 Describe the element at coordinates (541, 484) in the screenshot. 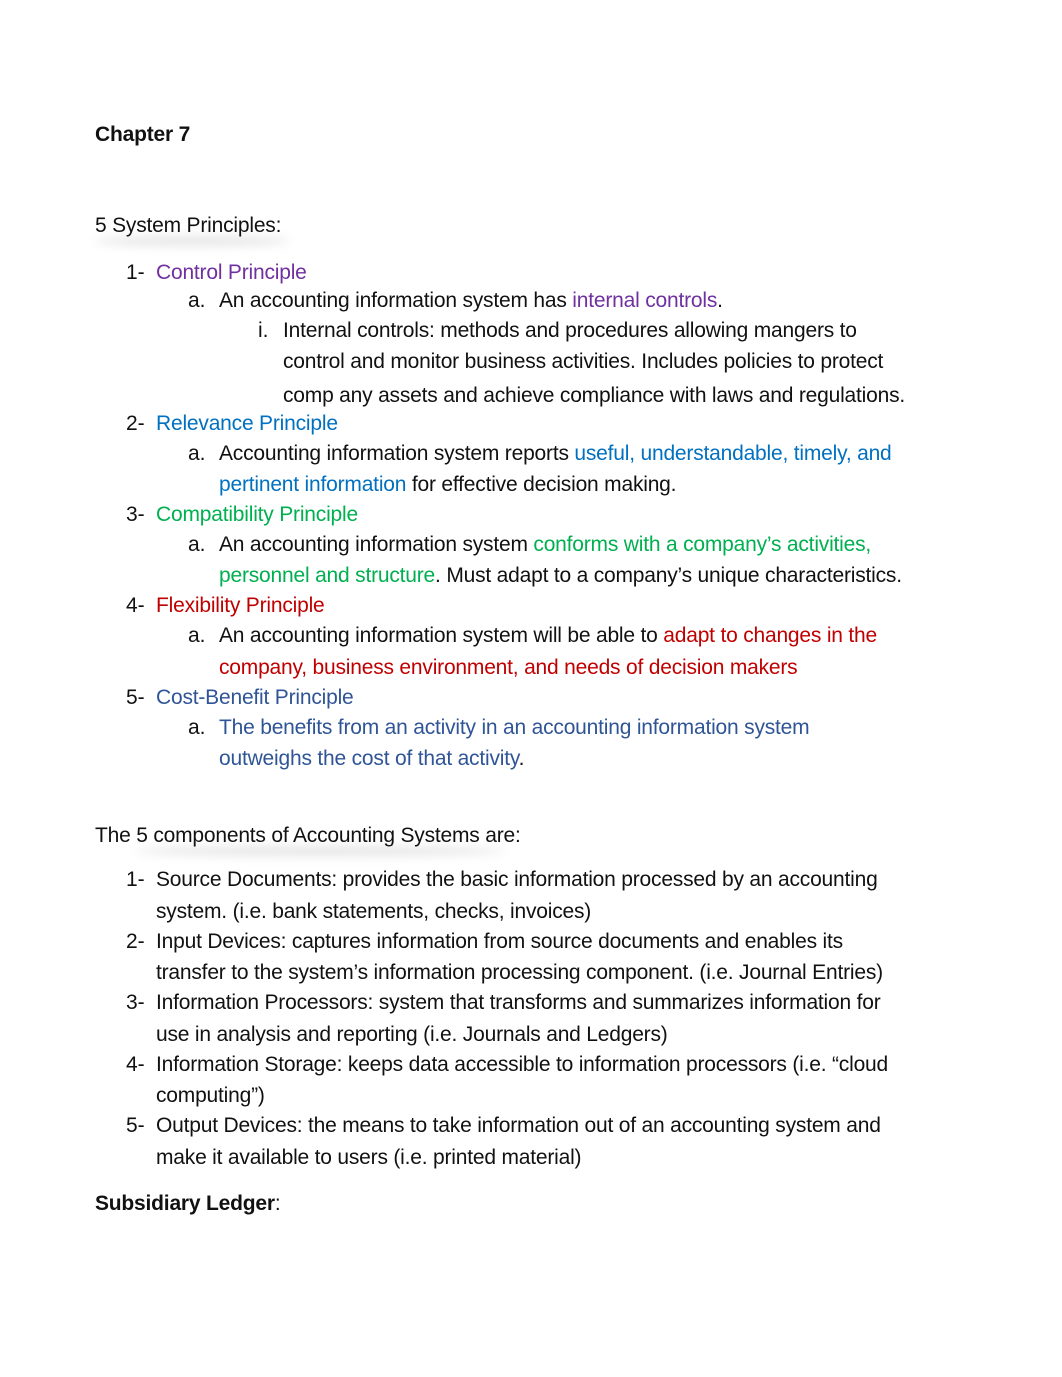

I see `desc-text: for effective decision making.` at that location.